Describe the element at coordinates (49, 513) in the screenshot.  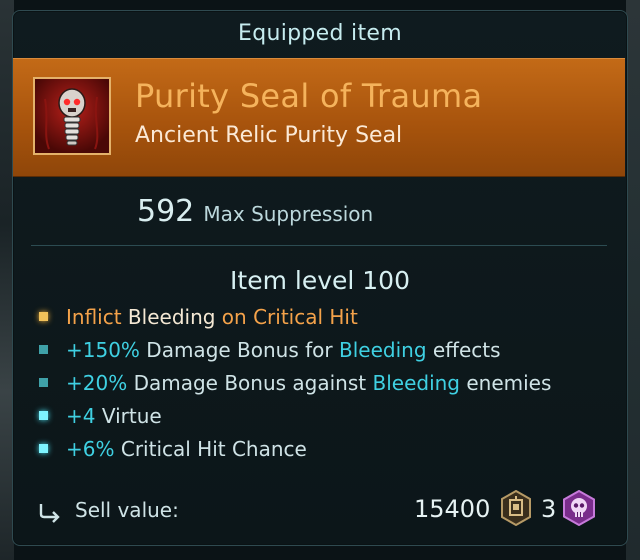
I see `sell-arrow-icon` at that location.